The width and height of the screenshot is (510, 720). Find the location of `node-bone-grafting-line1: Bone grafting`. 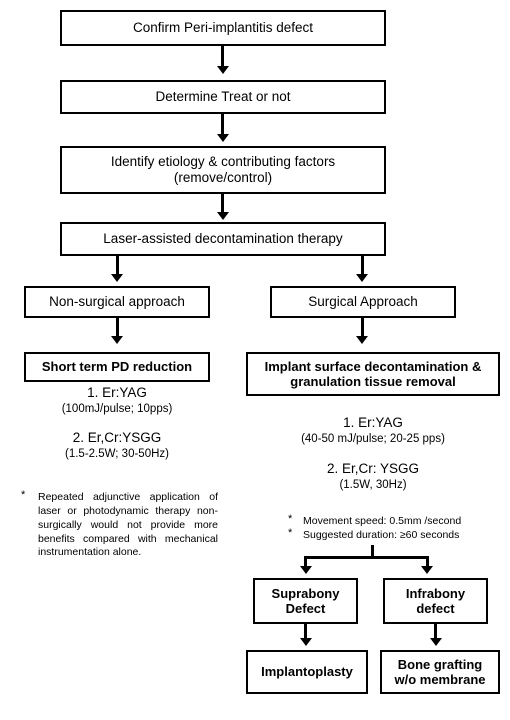

node-bone-grafting-line1: Bone grafting is located at coordinates (440, 664).